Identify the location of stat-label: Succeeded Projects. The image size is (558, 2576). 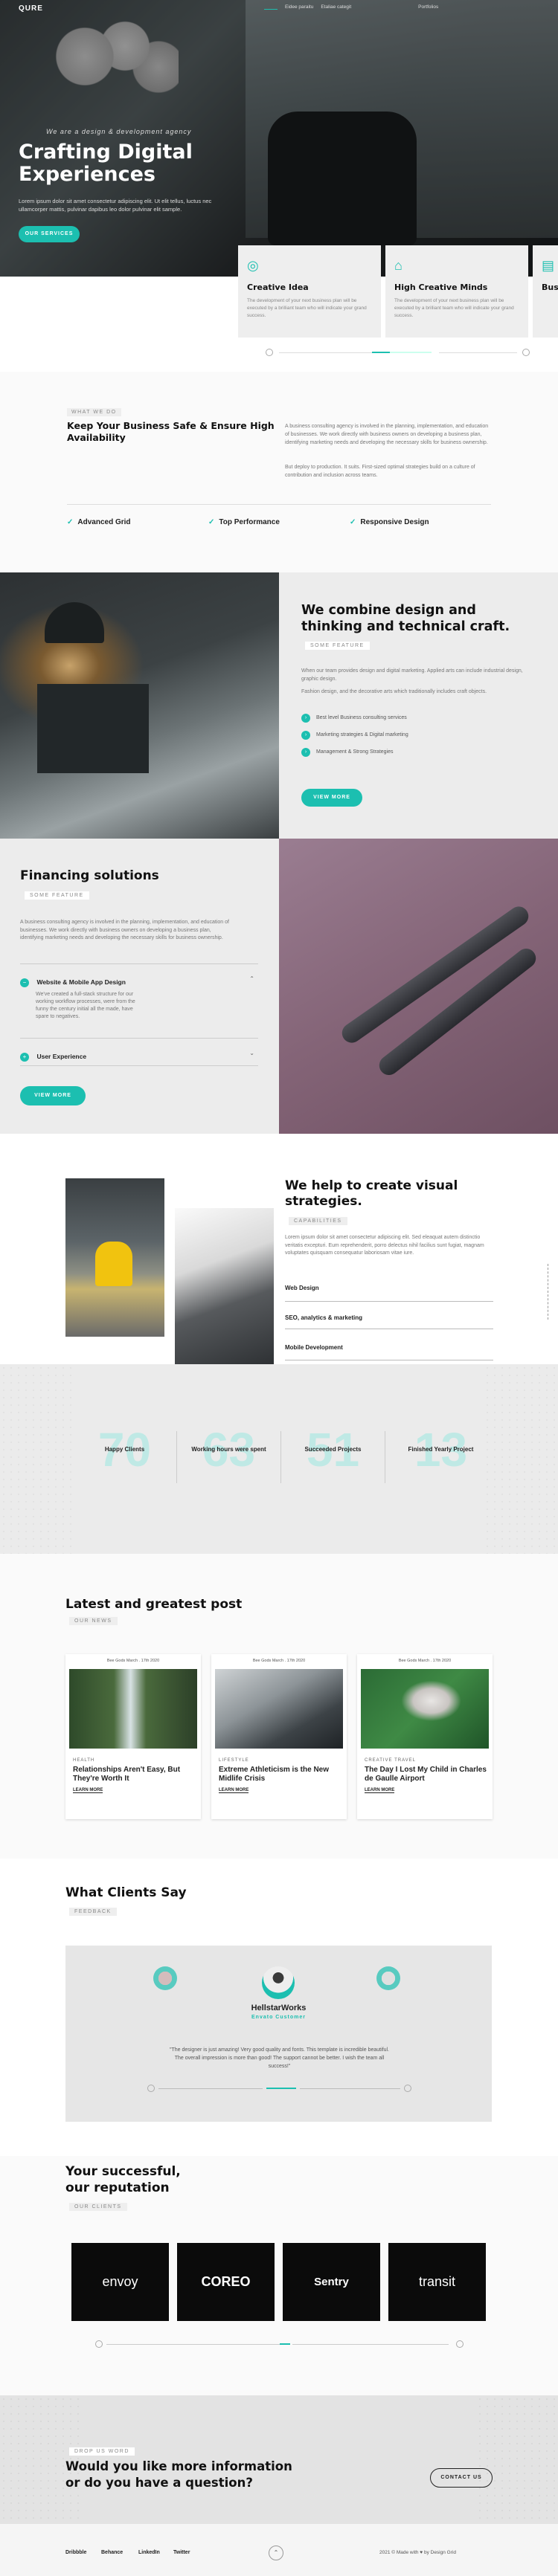
(333, 1449).